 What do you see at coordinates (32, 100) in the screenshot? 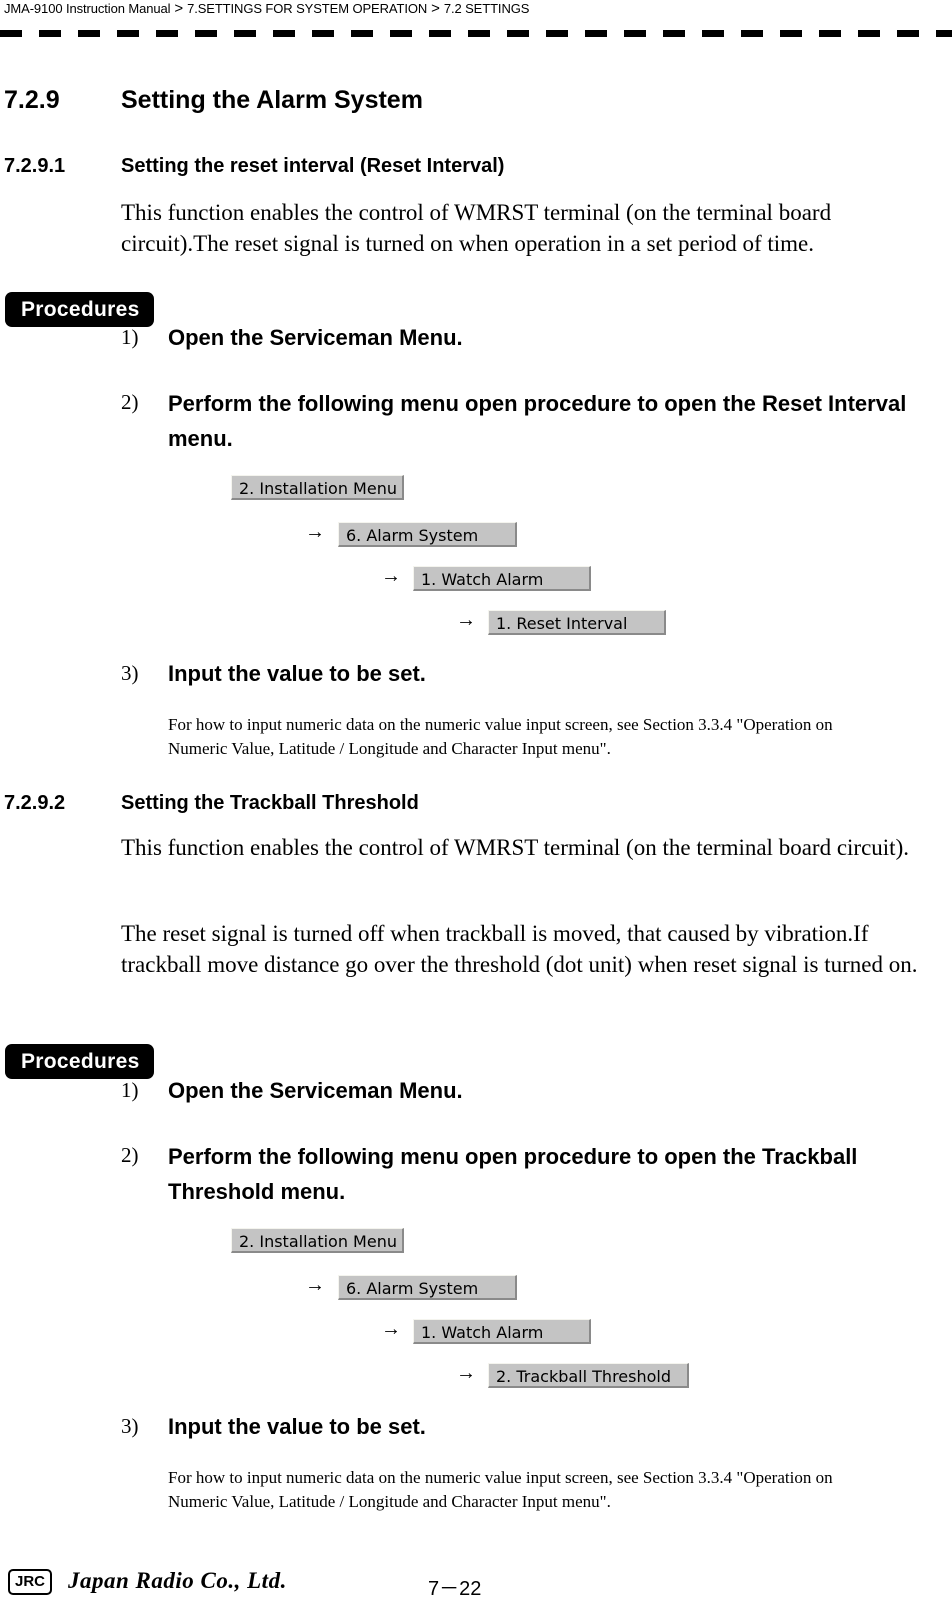
I see `section-number: 7.2.9` at bounding box center [32, 100].